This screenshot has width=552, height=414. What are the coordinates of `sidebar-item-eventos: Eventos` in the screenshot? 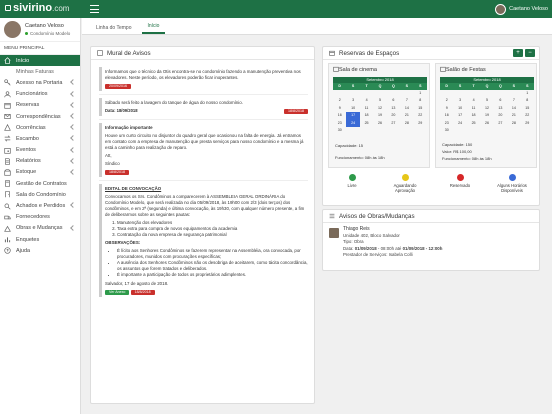 It's located at (40, 150).